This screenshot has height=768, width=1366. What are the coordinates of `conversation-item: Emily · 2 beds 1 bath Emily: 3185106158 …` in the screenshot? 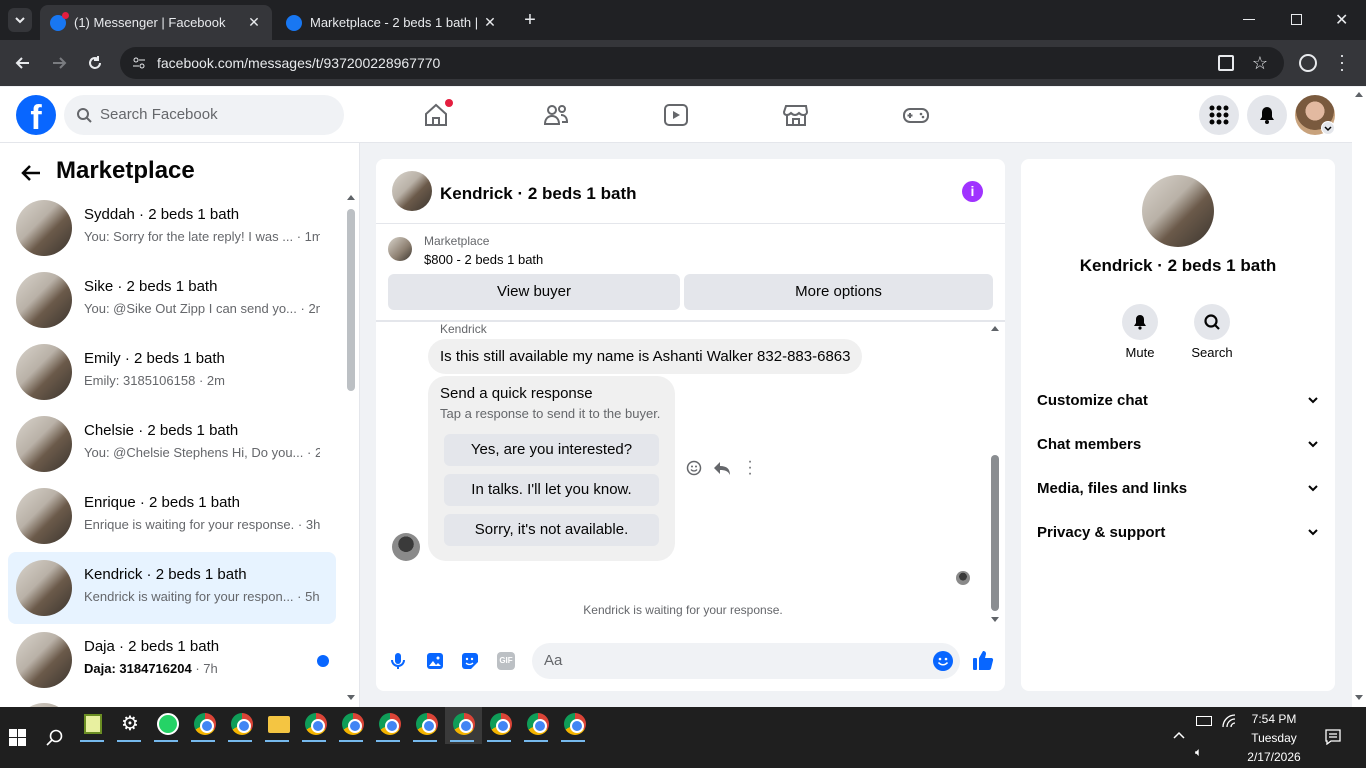 It's located at (172, 372).